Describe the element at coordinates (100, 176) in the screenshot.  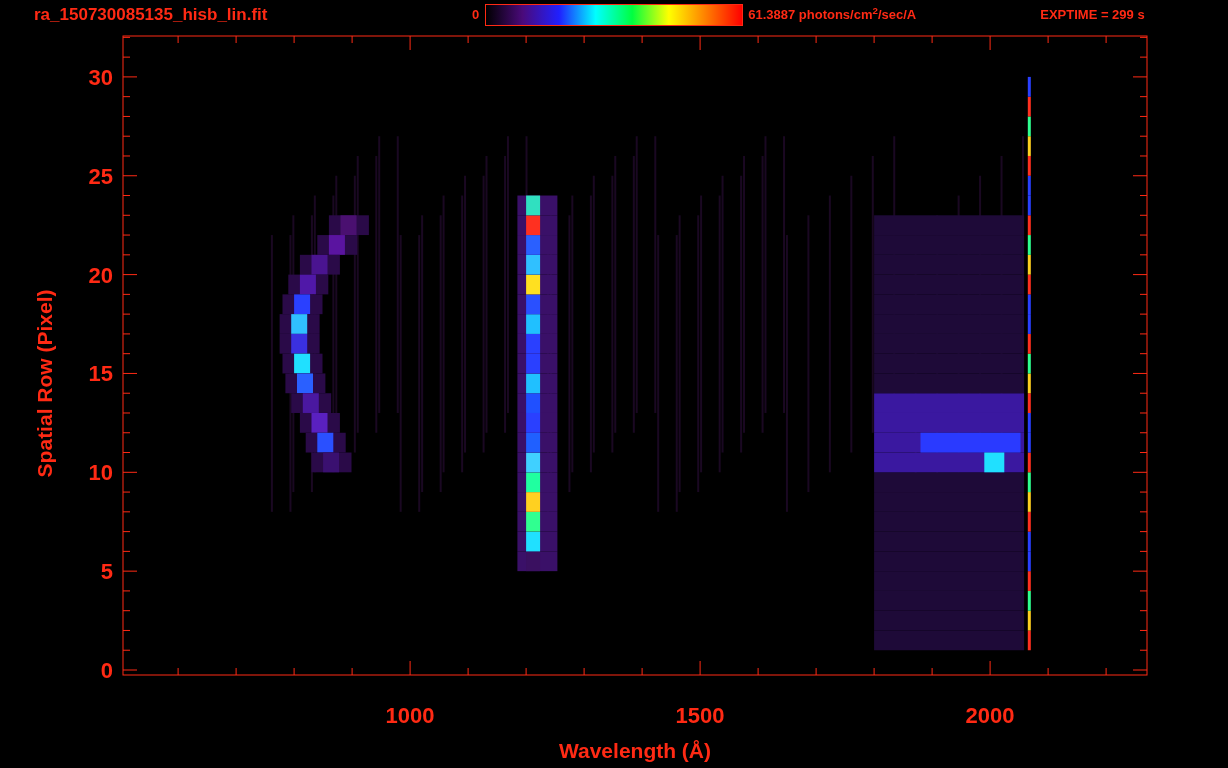
I see `y-tick-label: 25` at that location.